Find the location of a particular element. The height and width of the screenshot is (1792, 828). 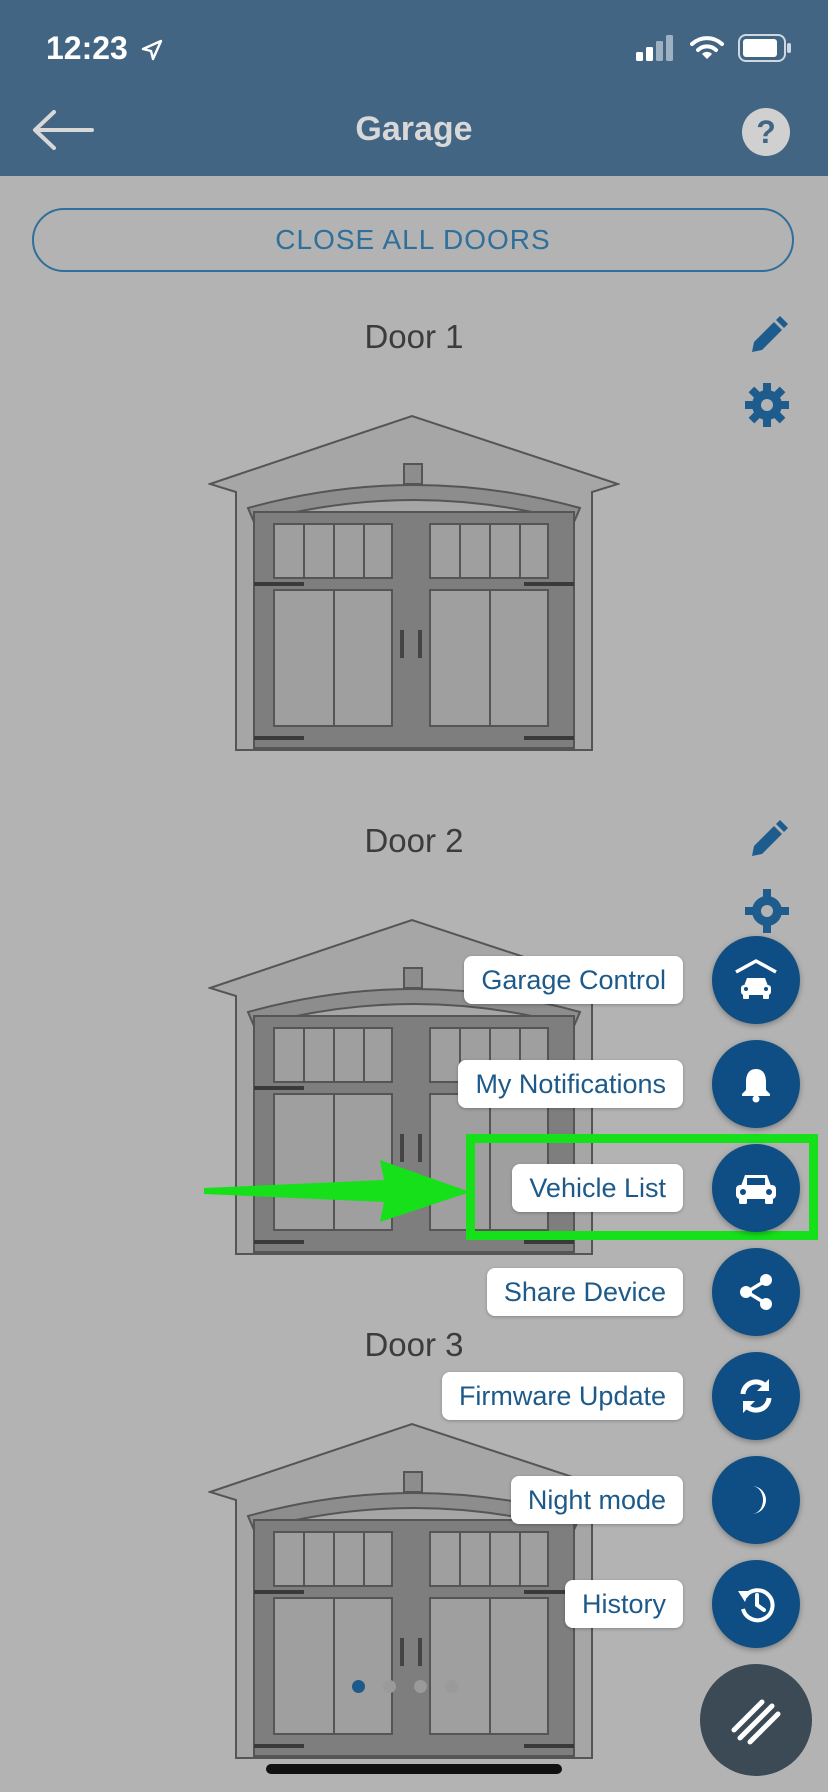

fab-label-history: History is located at coordinates (623, 1604).